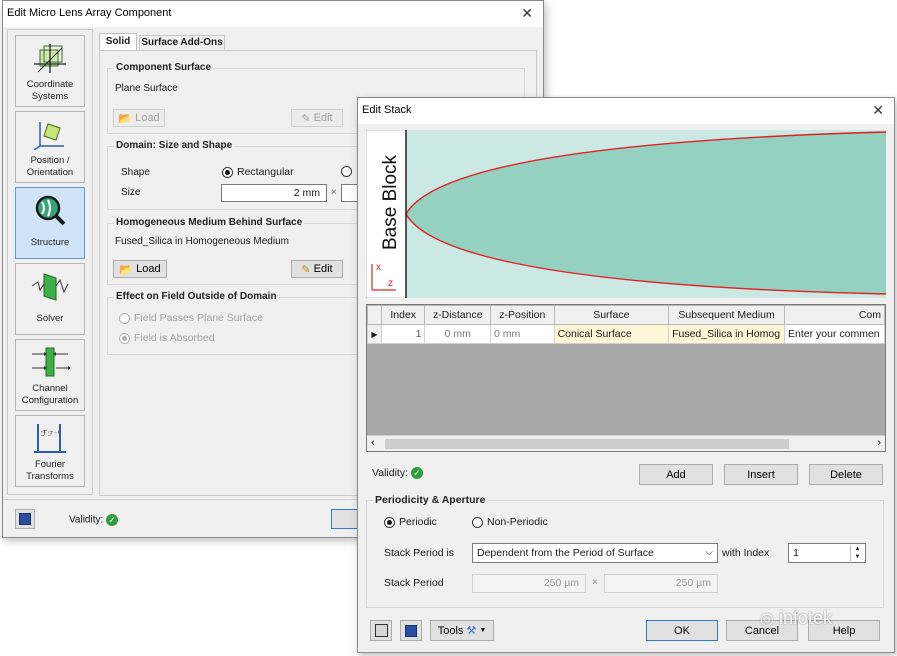  I want to click on pencil-icon: ✎, so click(306, 269).